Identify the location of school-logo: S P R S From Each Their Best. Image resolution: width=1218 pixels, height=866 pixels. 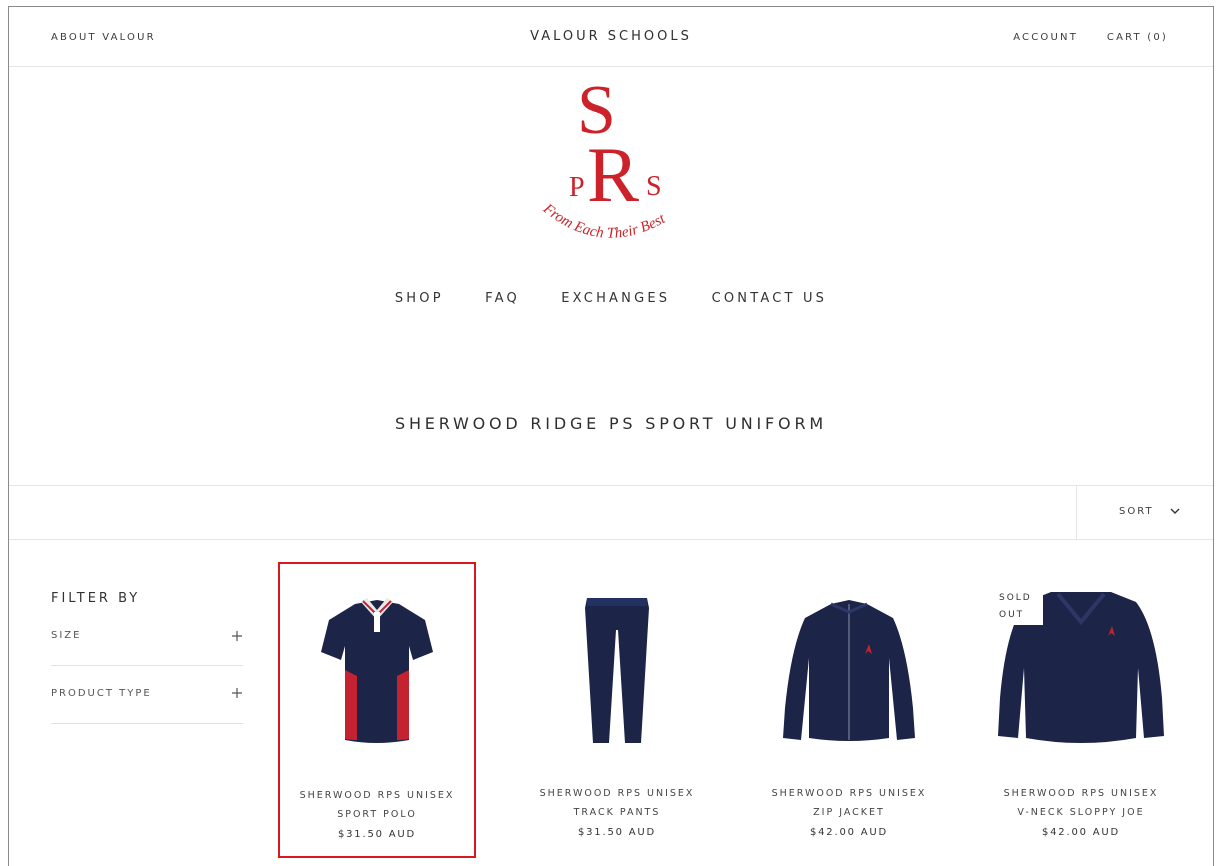
(614, 166).